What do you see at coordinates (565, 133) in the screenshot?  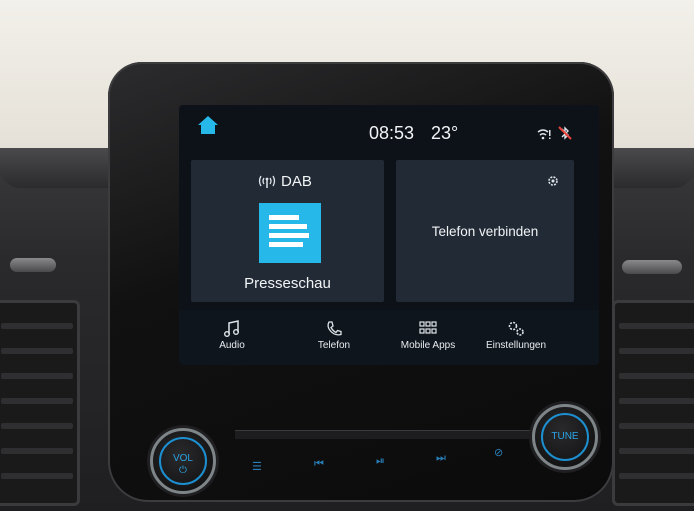 I see `bluetooth-off-icon` at bounding box center [565, 133].